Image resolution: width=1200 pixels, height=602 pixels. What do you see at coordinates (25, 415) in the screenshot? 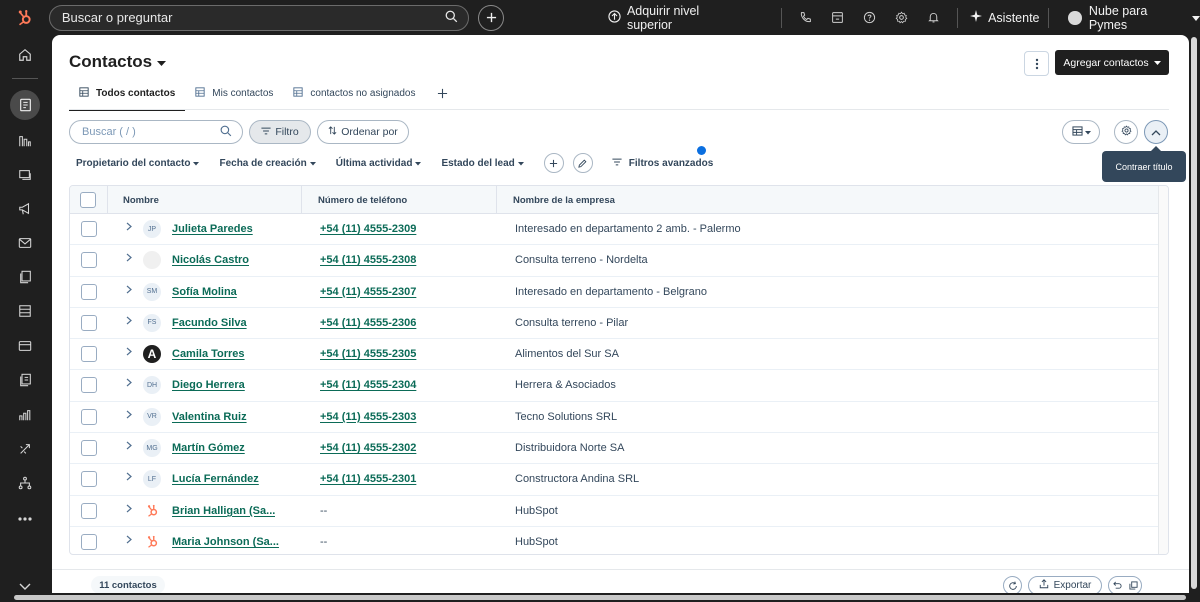
I see `reporting-icon` at bounding box center [25, 415].